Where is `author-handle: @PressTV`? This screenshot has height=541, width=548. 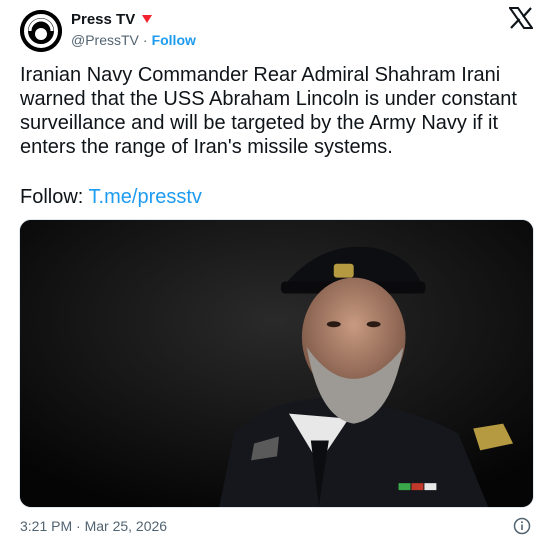
author-handle: @PressTV is located at coordinates (105, 40).